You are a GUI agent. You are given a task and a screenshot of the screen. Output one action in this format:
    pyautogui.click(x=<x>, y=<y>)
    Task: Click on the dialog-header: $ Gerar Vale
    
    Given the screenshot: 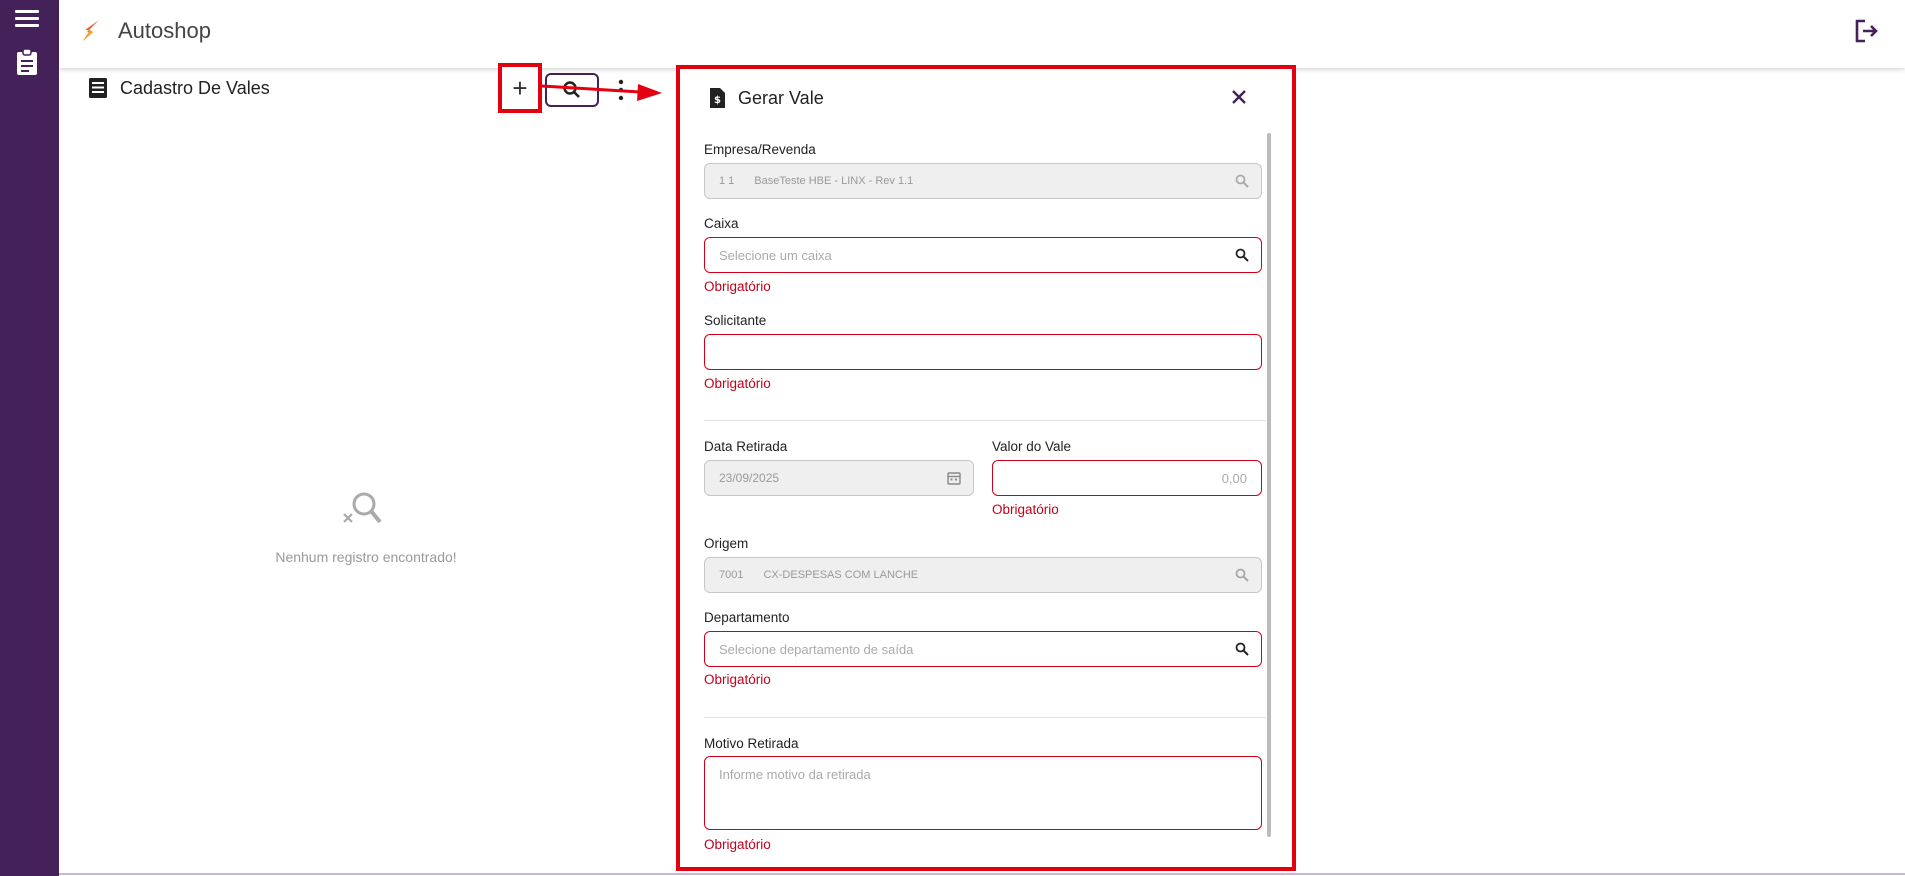 What is the action you would take?
    pyautogui.click(x=766, y=98)
    